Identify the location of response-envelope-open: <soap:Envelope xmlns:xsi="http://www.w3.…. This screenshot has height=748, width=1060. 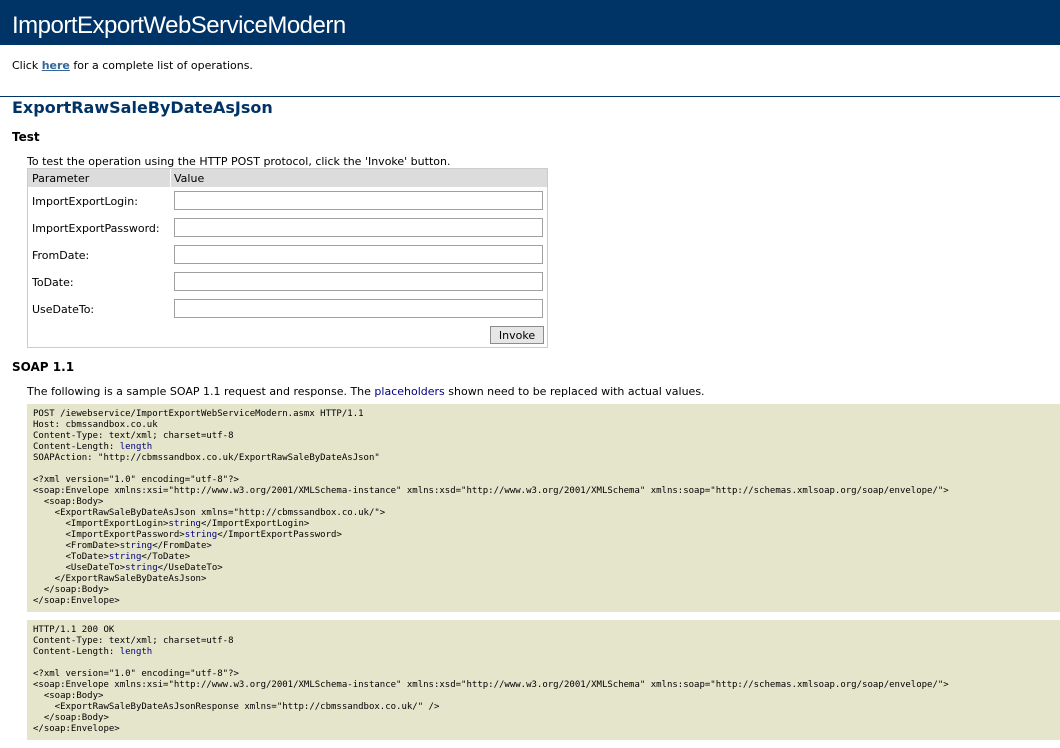
(491, 685).